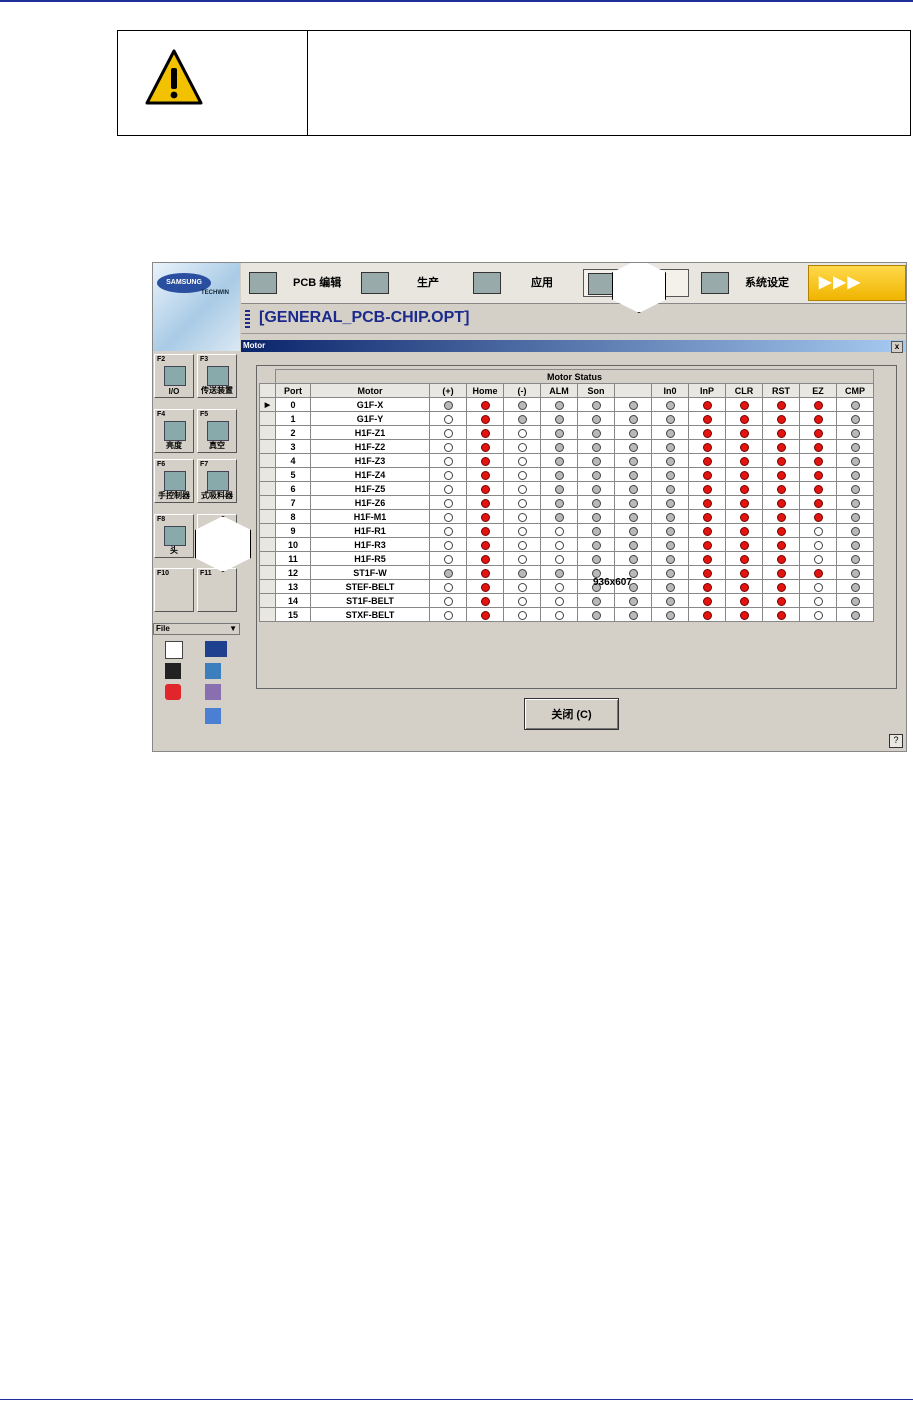 This screenshot has height=1402, width=913. I want to click on toolbar-production: 生产, so click(411, 283).